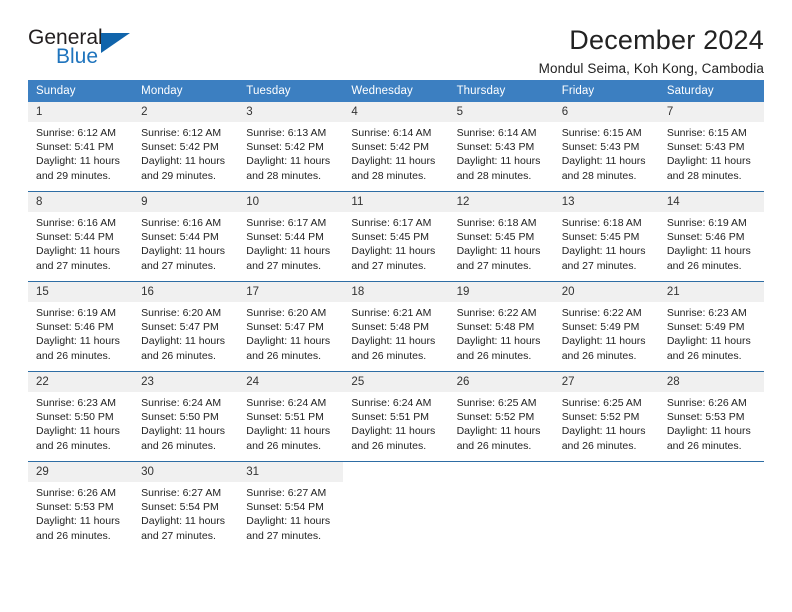  What do you see at coordinates (81, 472) in the screenshot?
I see `day-number: 29` at bounding box center [81, 472].